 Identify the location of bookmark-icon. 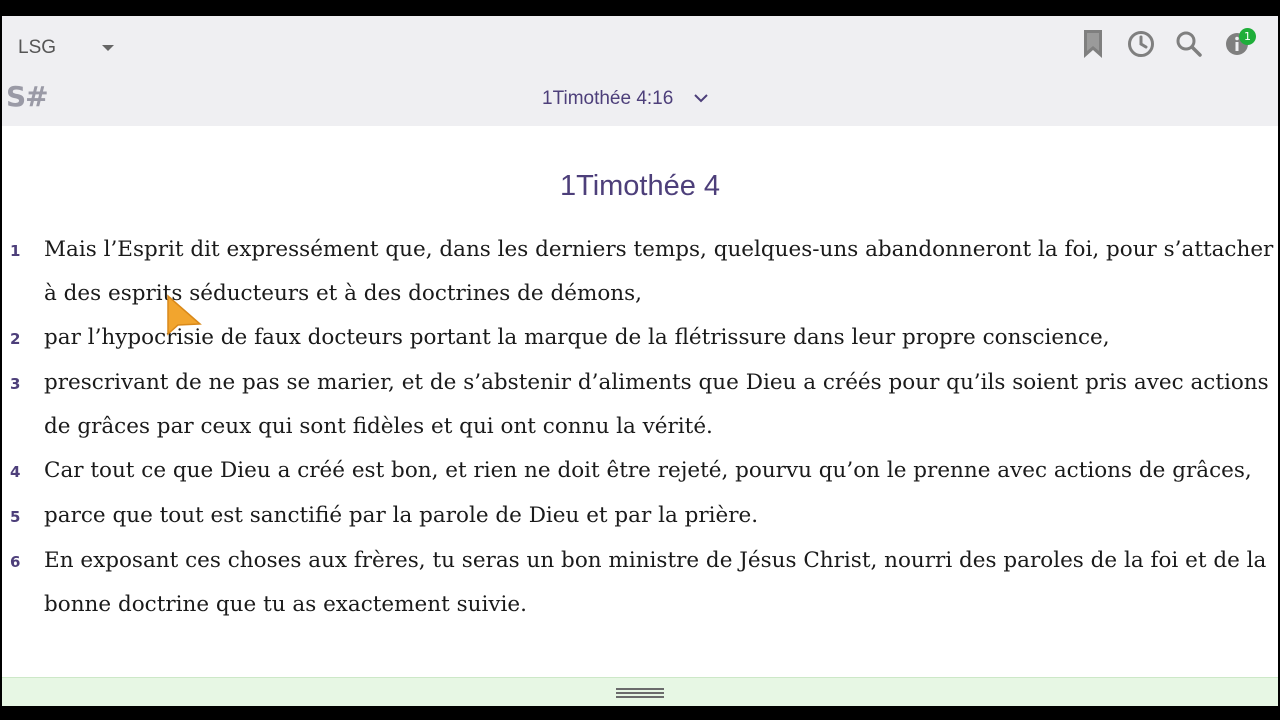
(1093, 46).